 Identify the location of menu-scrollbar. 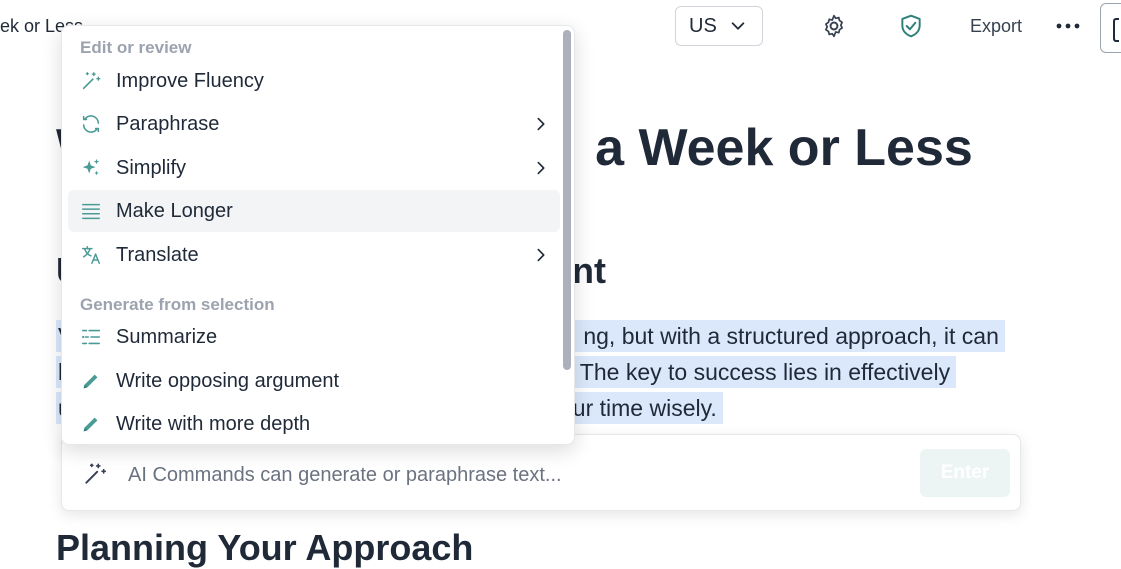
(567, 200).